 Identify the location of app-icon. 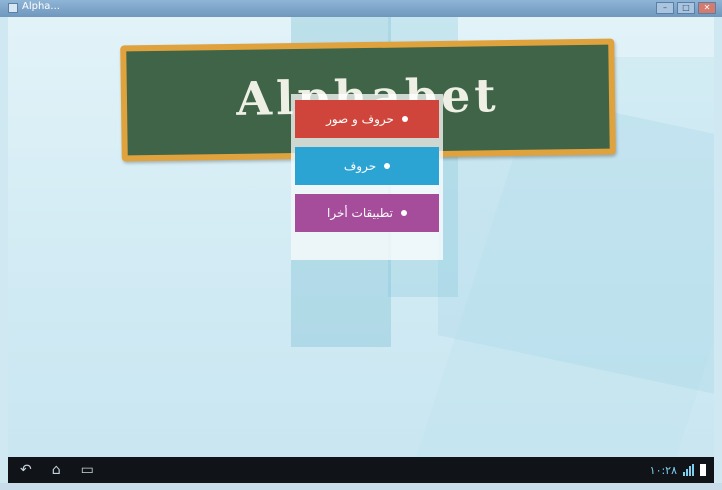
(13, 8).